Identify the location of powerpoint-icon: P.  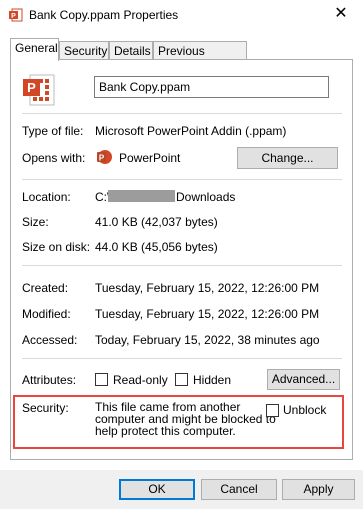
(104, 157).